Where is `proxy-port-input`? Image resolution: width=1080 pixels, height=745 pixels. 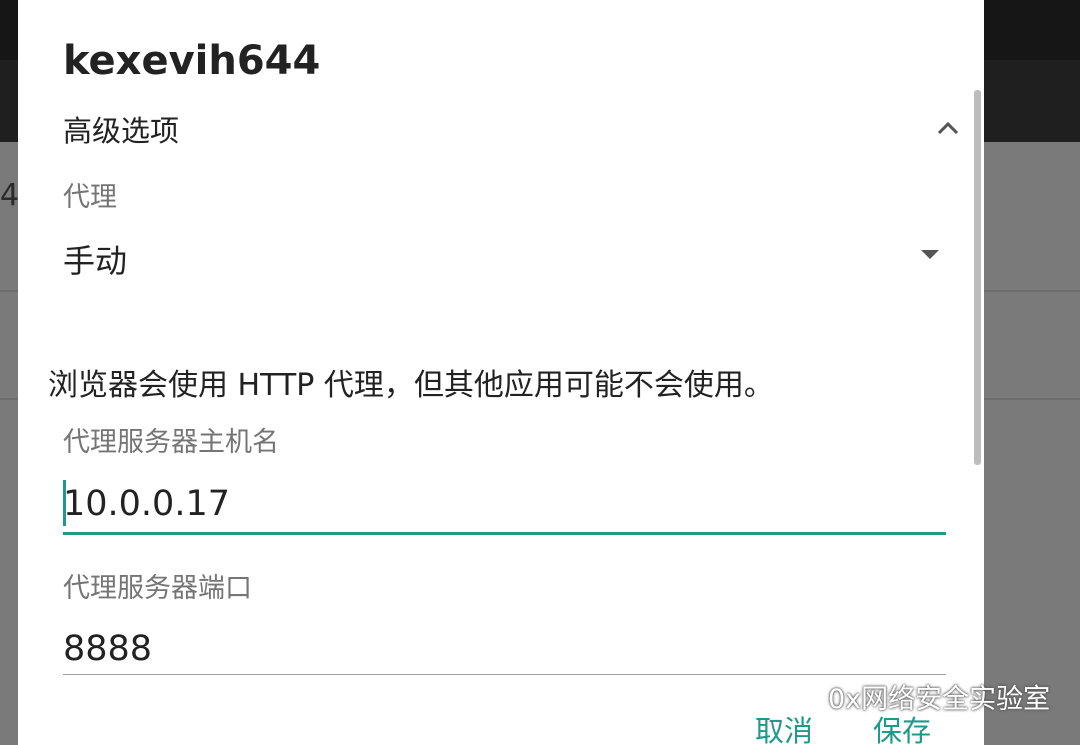
proxy-port-input is located at coordinates (504, 649).